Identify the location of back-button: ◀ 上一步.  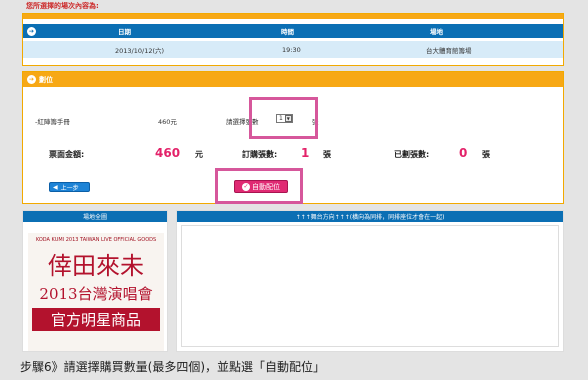
(69, 187).